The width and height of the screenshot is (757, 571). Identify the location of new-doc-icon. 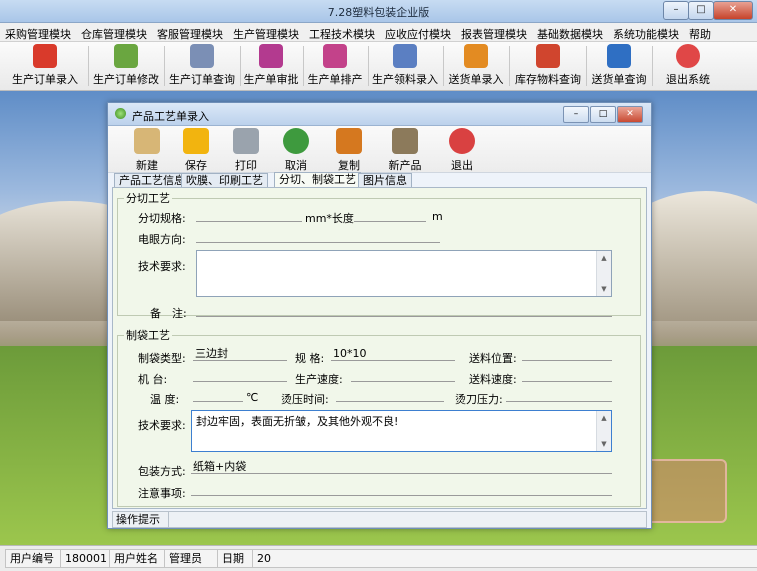
(147, 141).